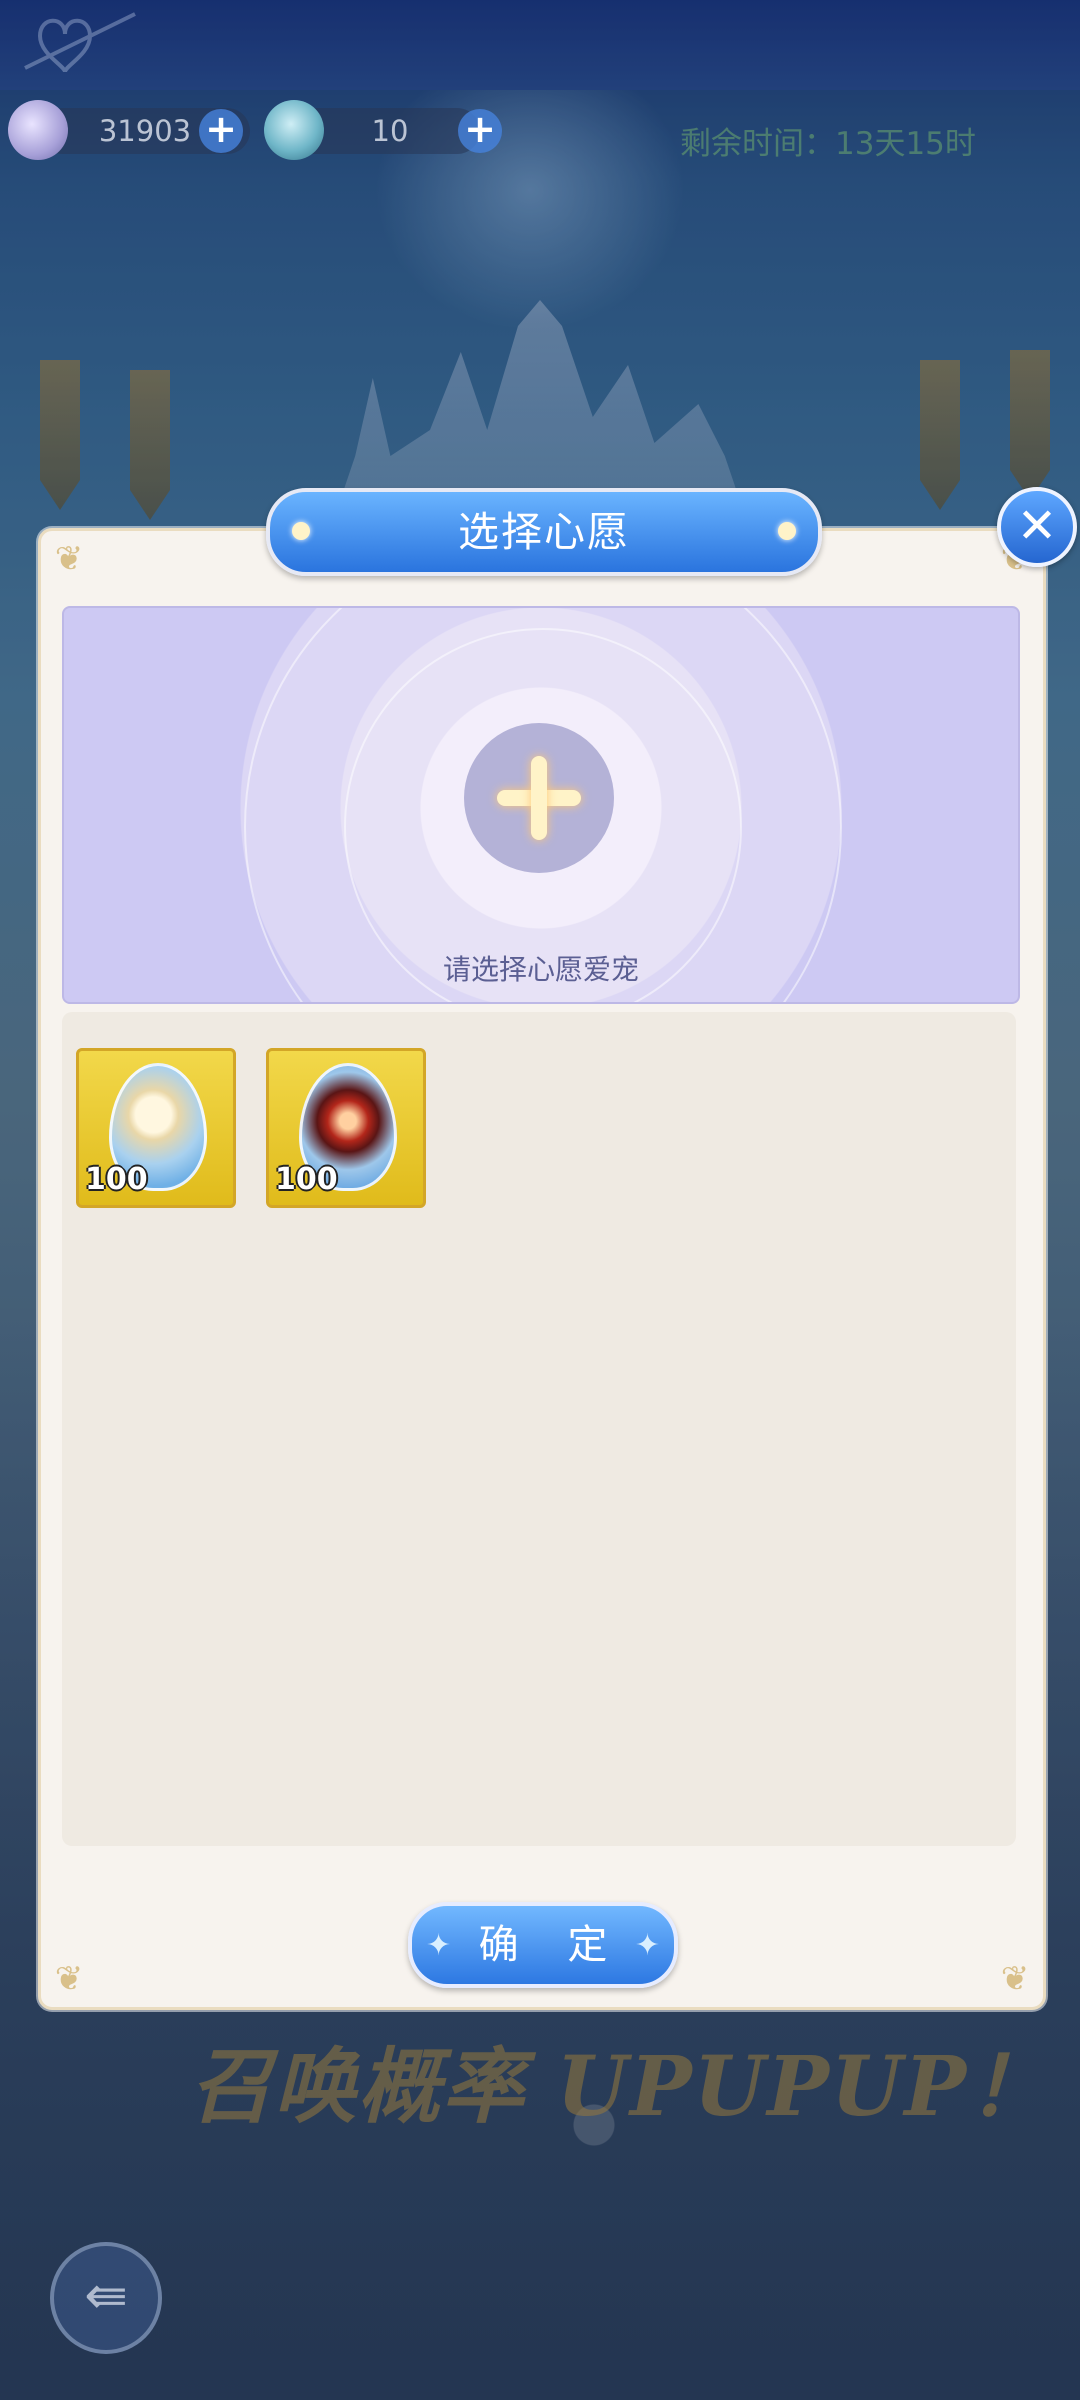  Describe the element at coordinates (106, 2298) in the screenshot. I see `back-button: ⇚` at that location.